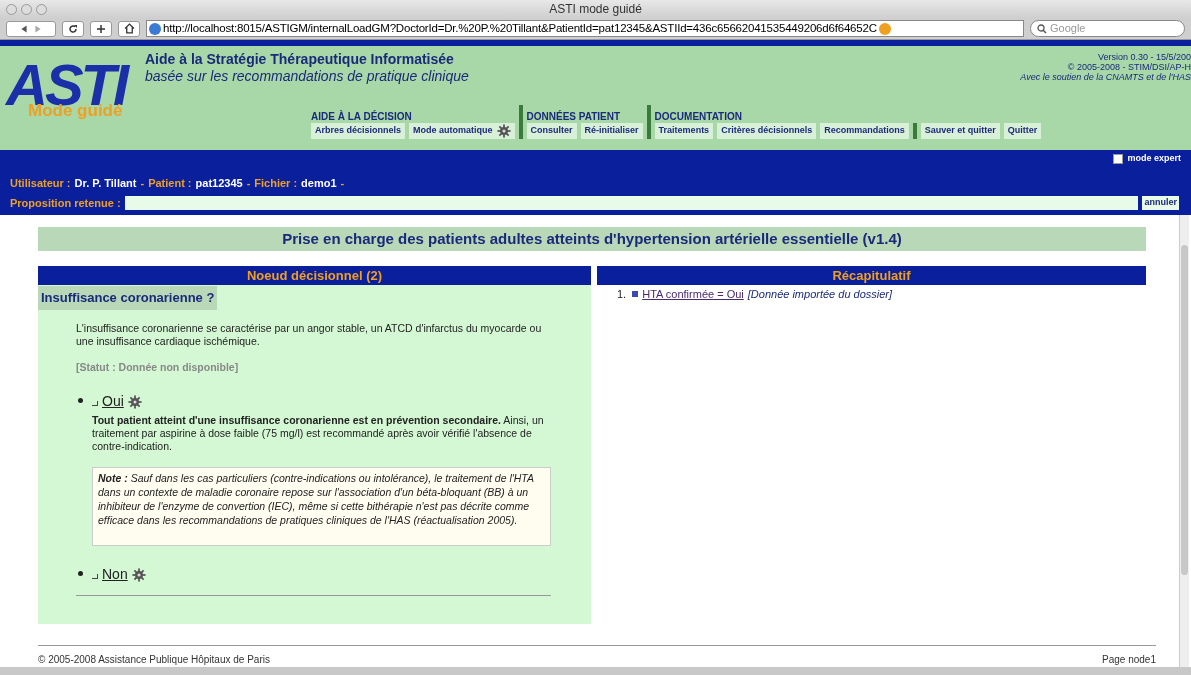 Image resolution: width=1191 pixels, height=675 pixels. What do you see at coordinates (622, 294) in the screenshot?
I see `list-number: 1.` at bounding box center [622, 294].